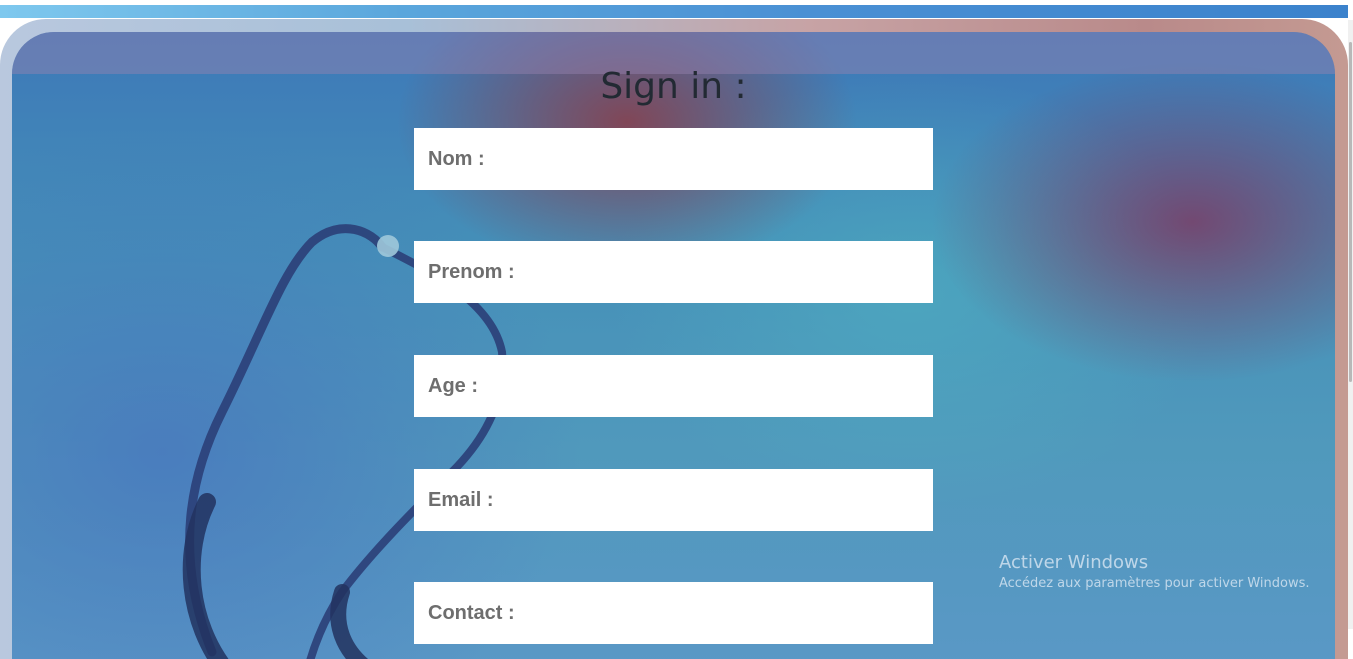 The image size is (1353, 659). Describe the element at coordinates (719, 272) in the screenshot. I see `prenom-input` at that location.